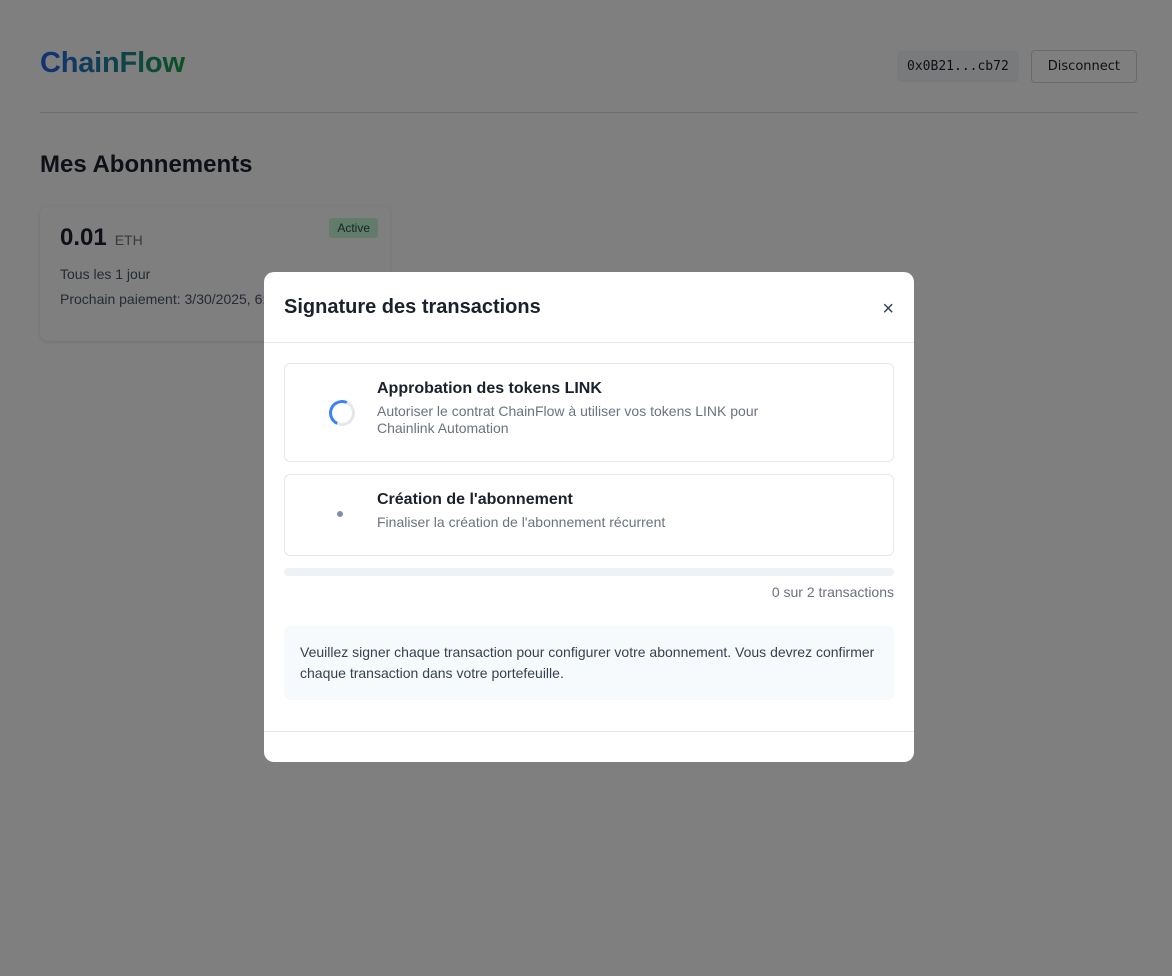 This screenshot has height=976, width=1172. I want to click on step-title: Création de l'abonnement, so click(475, 499).